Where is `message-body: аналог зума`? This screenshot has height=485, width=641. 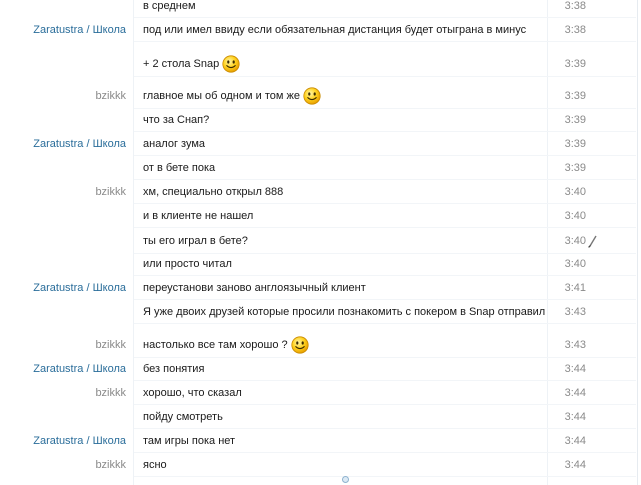 message-body: аналог зума is located at coordinates (174, 144).